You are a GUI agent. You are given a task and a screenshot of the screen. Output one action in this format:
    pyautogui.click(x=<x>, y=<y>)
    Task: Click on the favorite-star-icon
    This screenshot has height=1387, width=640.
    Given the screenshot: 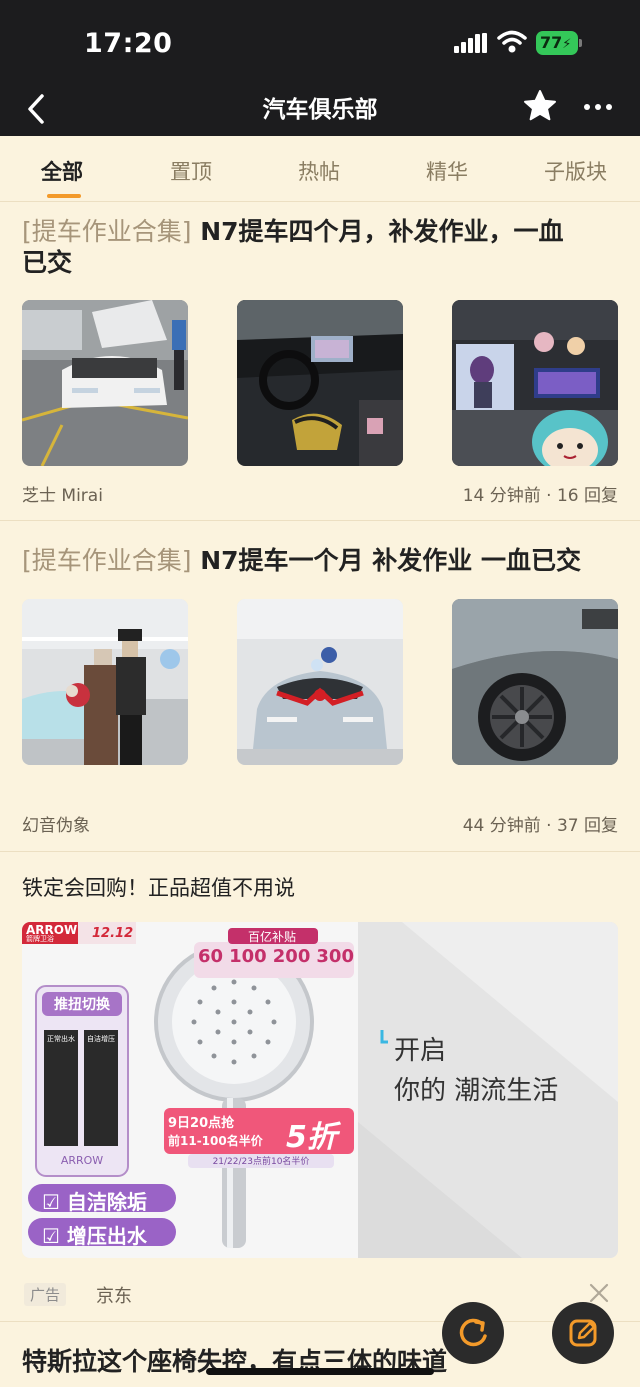 What is the action you would take?
    pyautogui.click(x=540, y=106)
    